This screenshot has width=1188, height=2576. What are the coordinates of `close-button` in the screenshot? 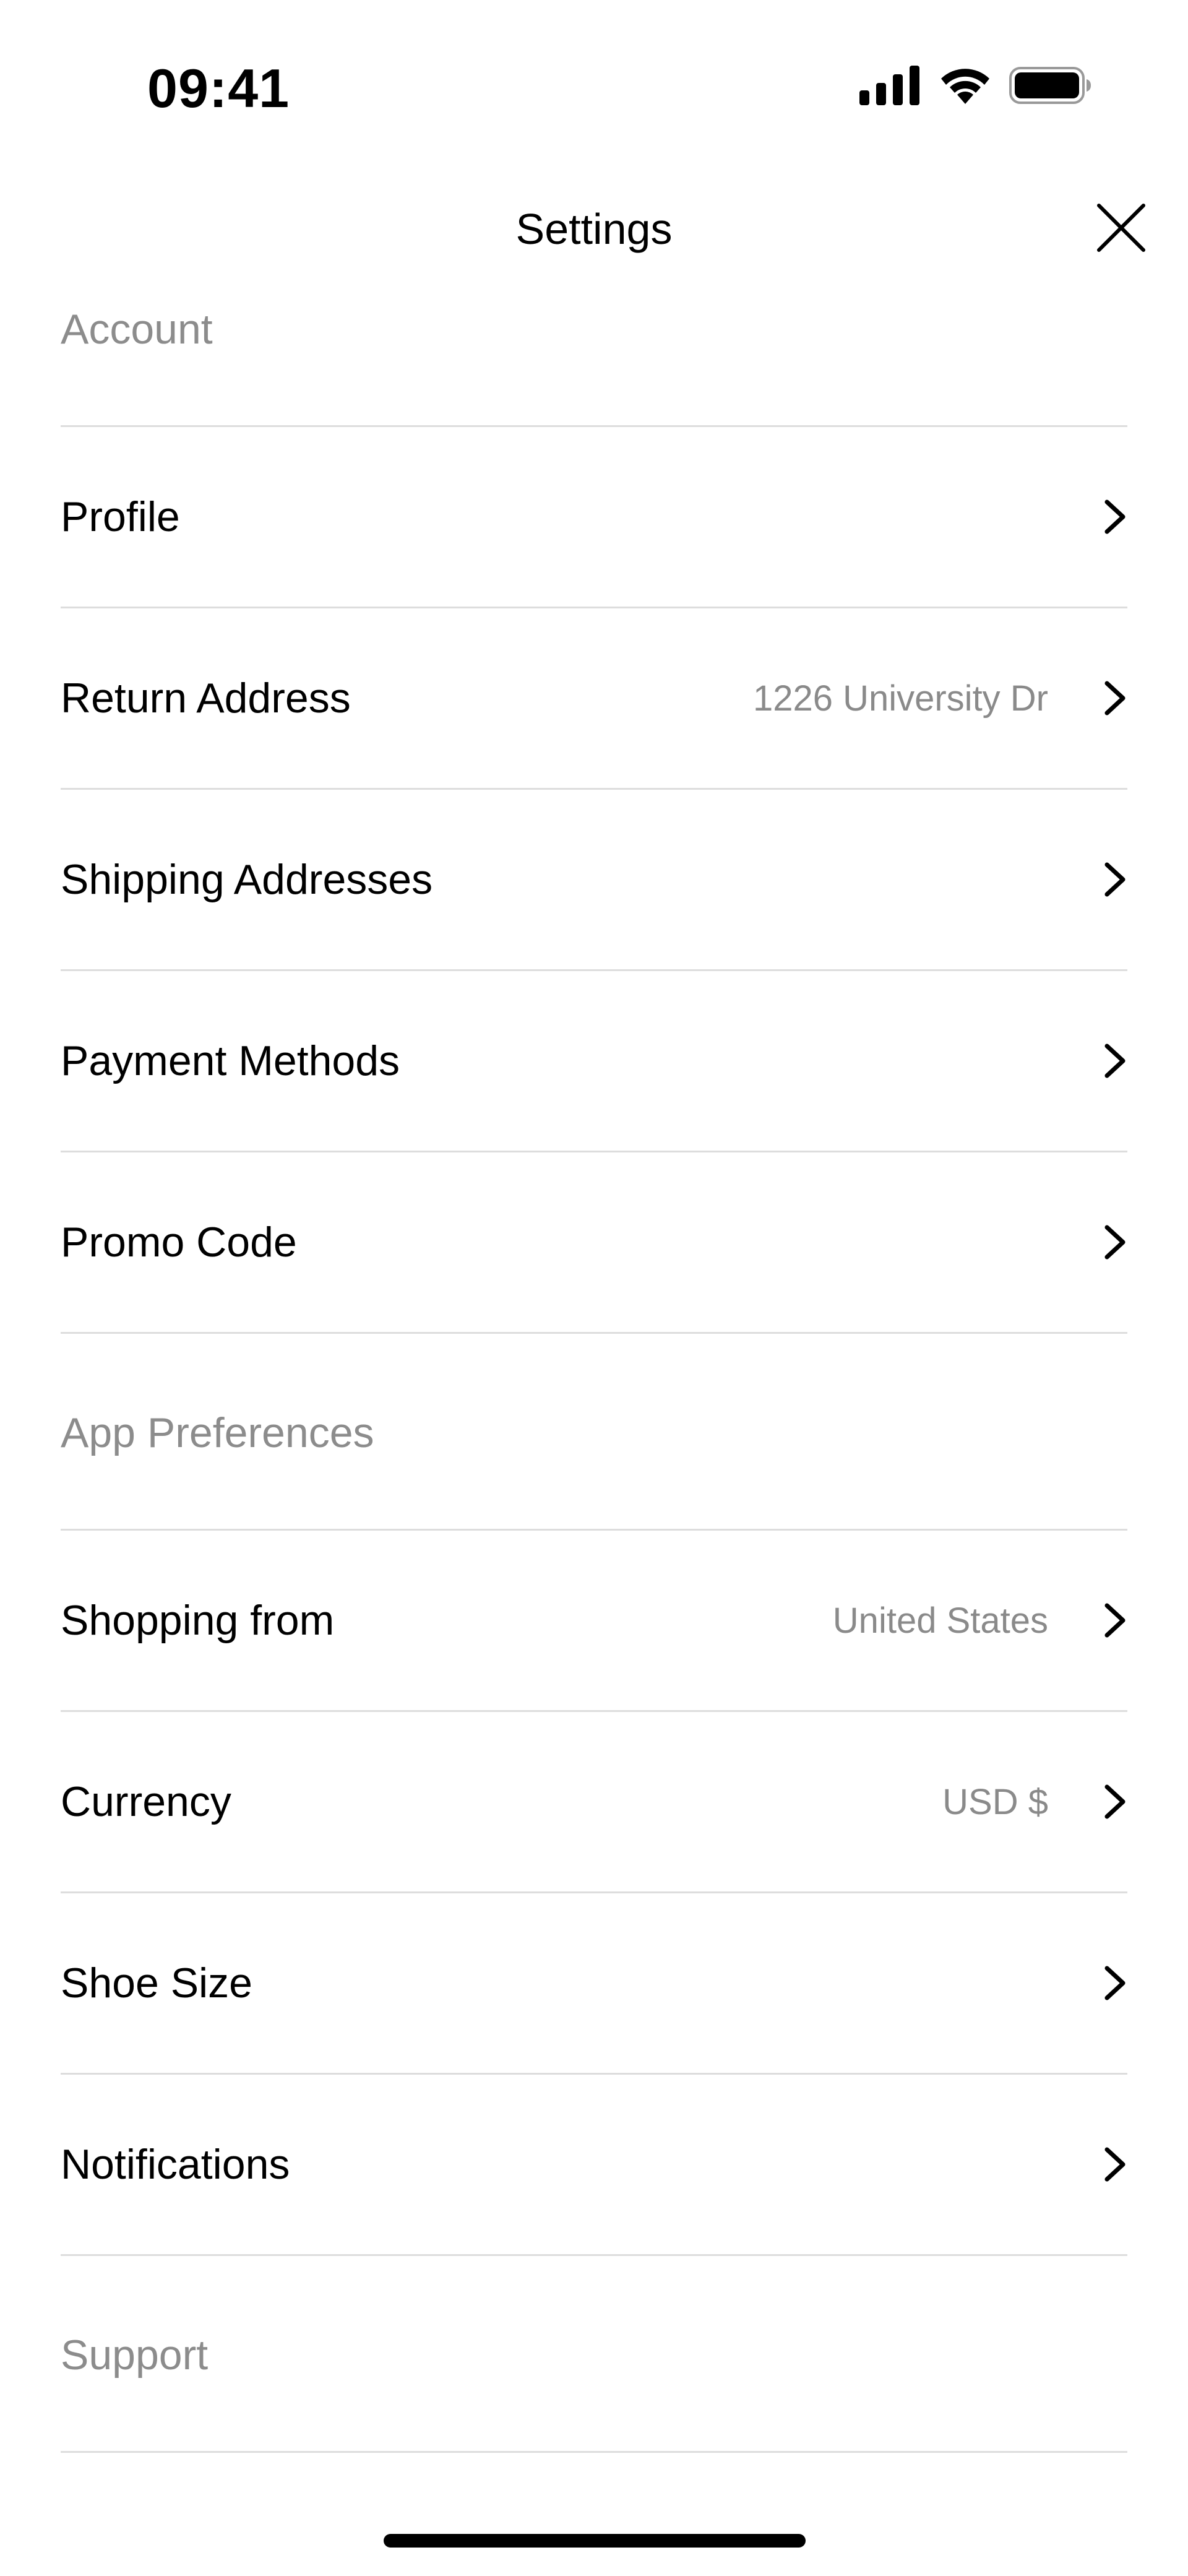 It's located at (1121, 229).